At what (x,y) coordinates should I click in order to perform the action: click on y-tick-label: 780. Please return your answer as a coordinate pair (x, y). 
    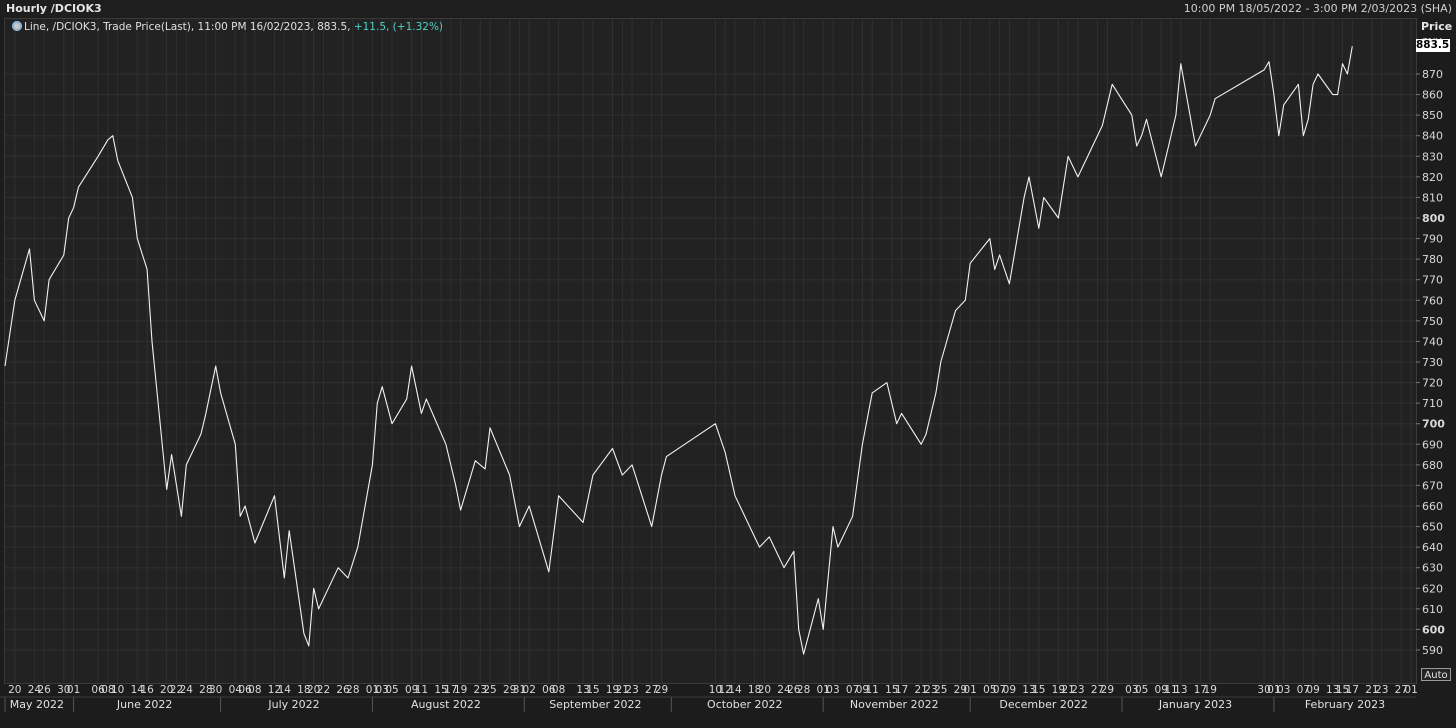
    Looking at the image, I should click on (1432, 259).